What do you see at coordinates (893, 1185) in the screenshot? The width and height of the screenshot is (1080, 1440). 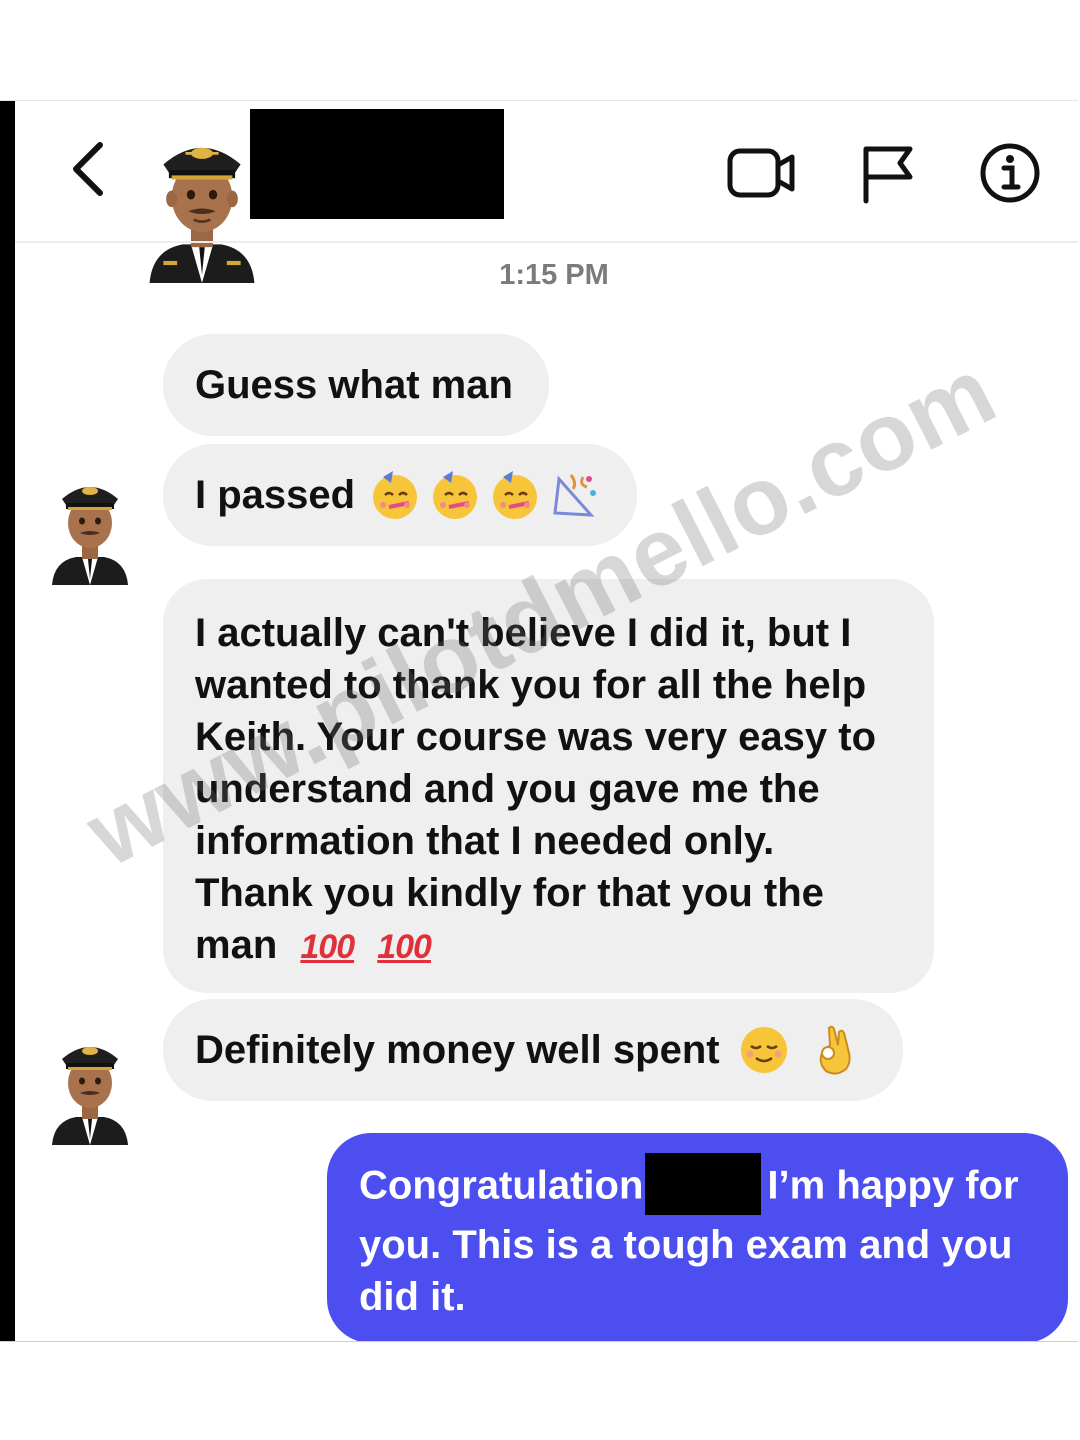 I see `message-text: I’m happy for` at bounding box center [893, 1185].